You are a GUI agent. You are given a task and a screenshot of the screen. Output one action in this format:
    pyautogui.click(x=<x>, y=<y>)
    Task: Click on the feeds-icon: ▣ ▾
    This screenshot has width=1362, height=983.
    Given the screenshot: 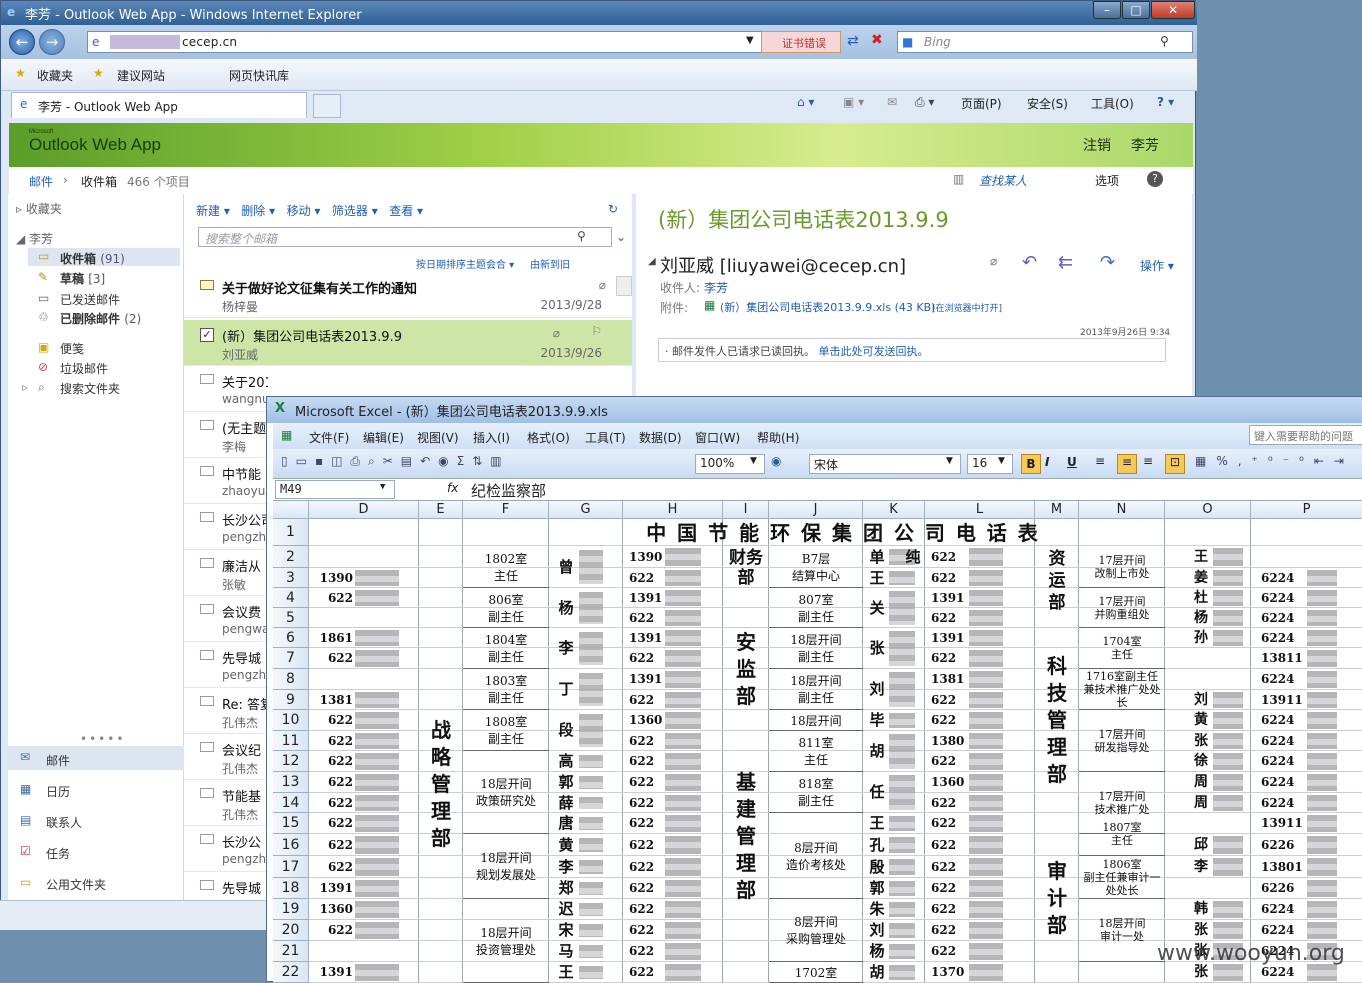 What is the action you would take?
    pyautogui.click(x=853, y=102)
    